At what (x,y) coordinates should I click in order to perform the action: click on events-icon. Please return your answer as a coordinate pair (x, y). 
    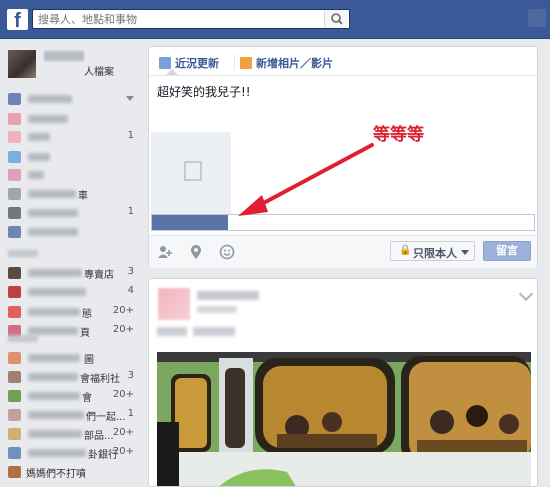
    Looking at the image, I should click on (14, 137).